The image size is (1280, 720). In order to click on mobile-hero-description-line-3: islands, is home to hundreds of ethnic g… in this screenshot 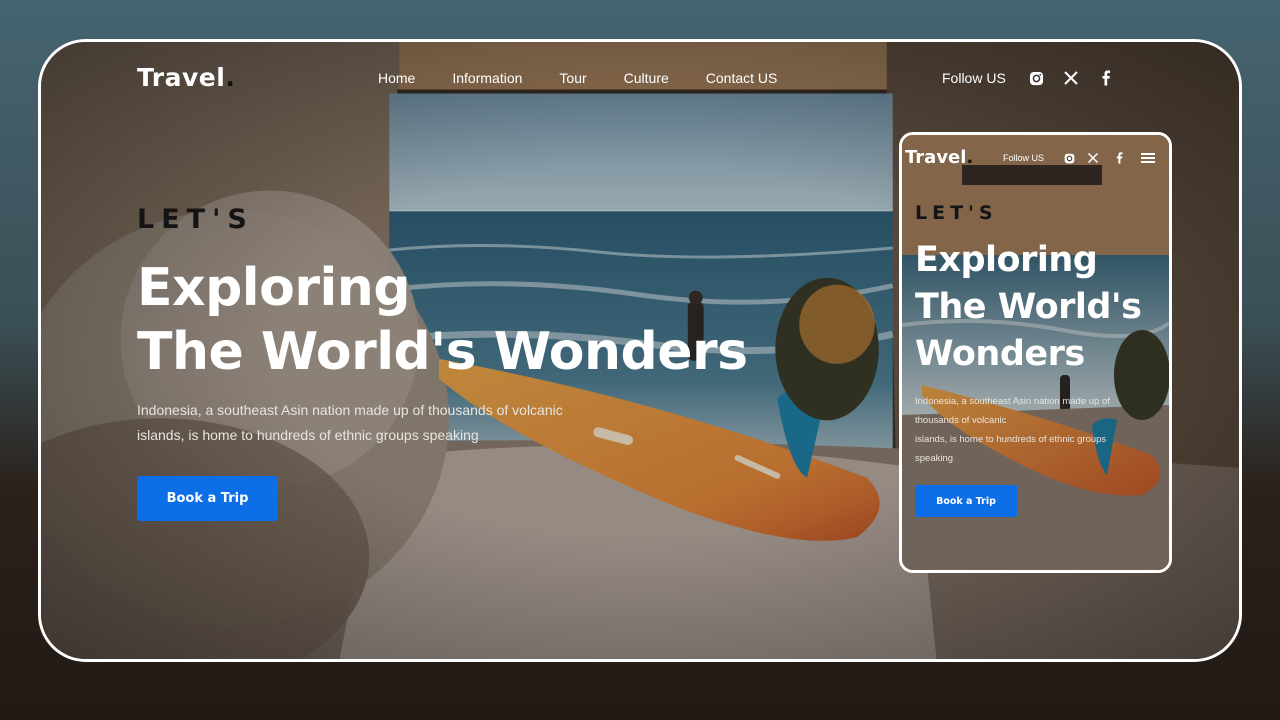, I will do `click(1011, 439)`.